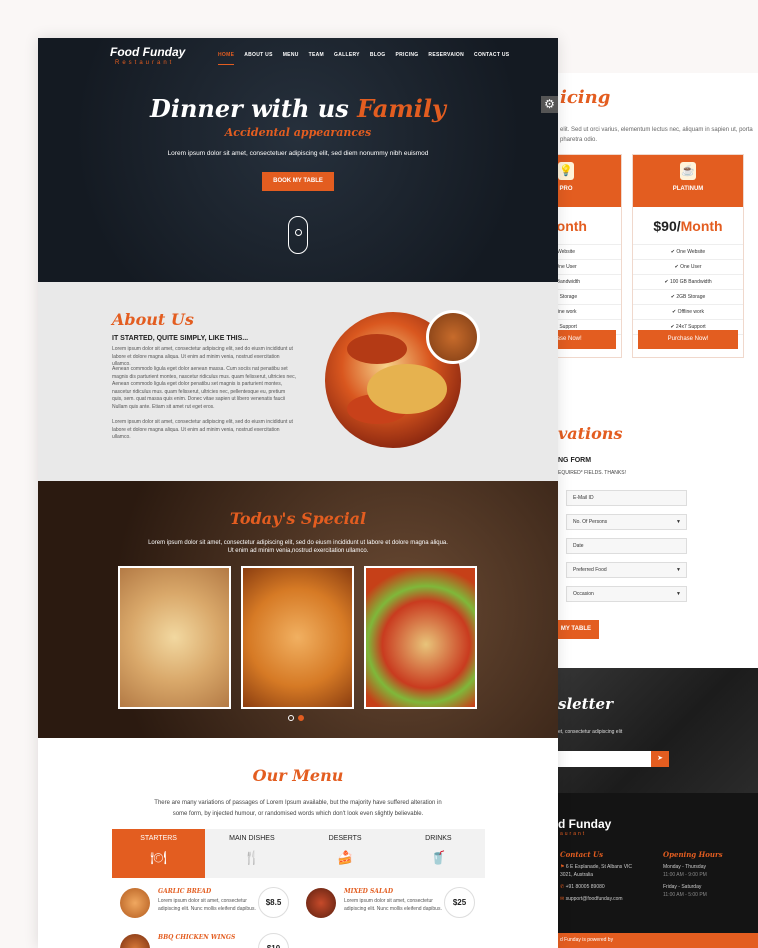 The width and height of the screenshot is (758, 948). What do you see at coordinates (153, 319) in the screenshot?
I see `about-title: About Us` at bounding box center [153, 319].